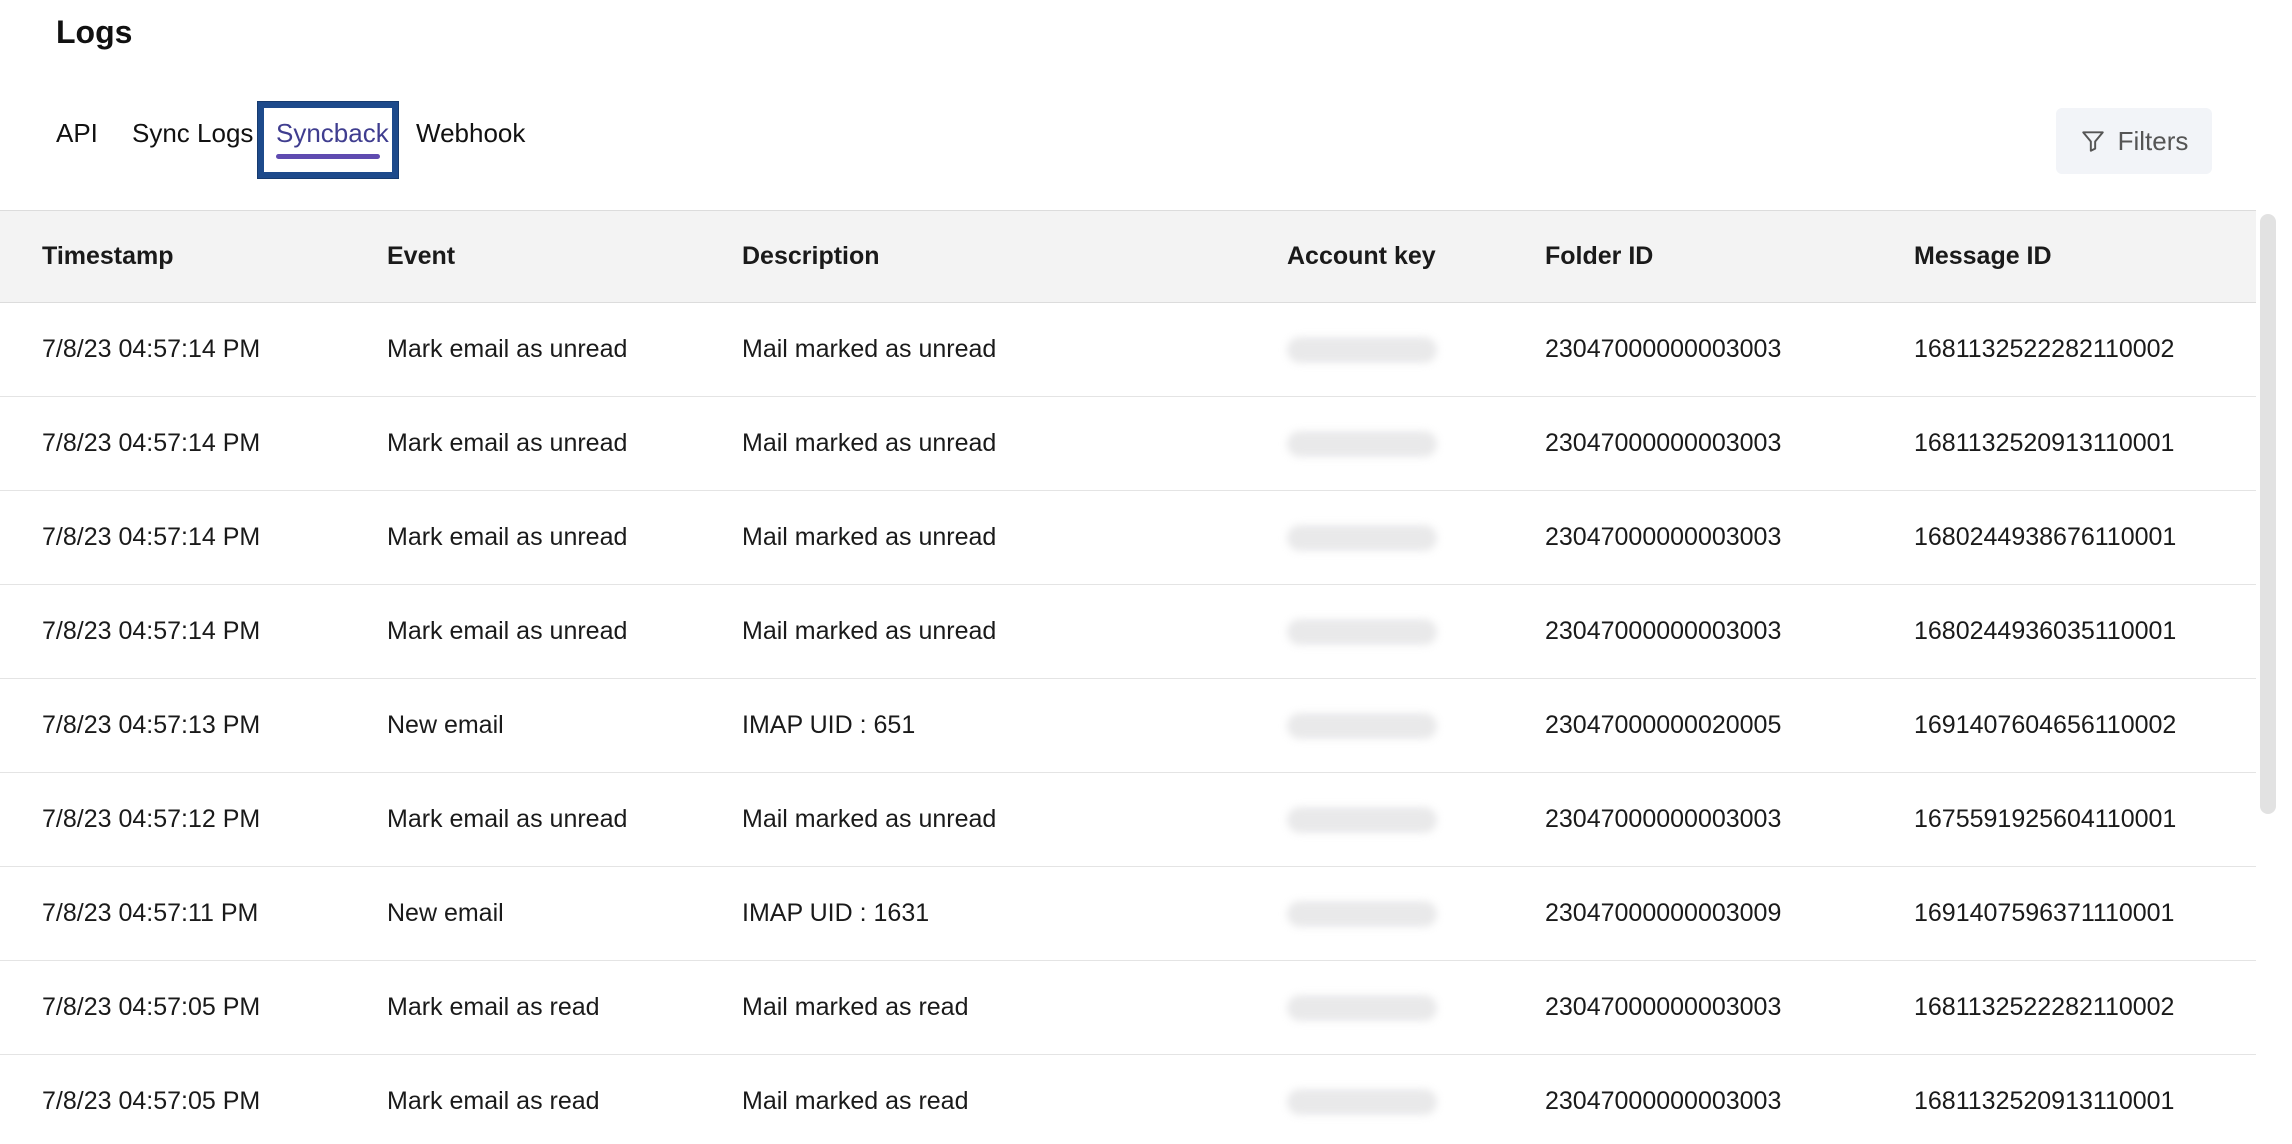  I want to click on tab-sync-logs: Sync Logs, so click(192, 133).